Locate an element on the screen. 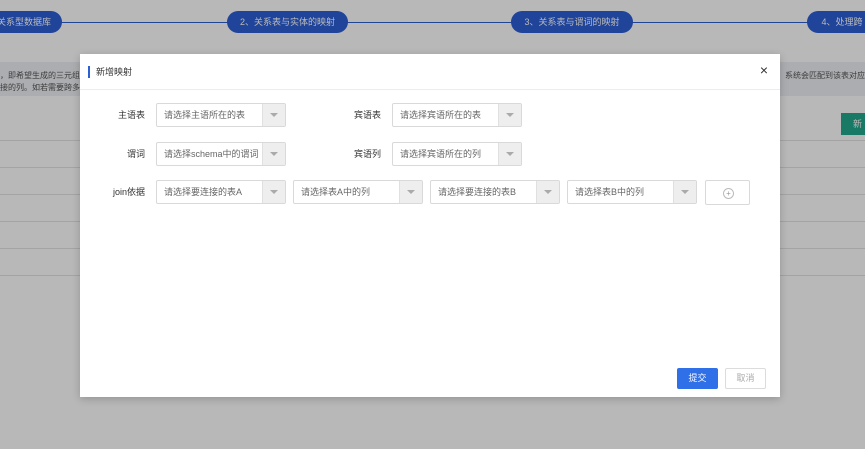 The image size is (865, 449). join-table-b-select: 请选择要连接的表B is located at coordinates (495, 192).